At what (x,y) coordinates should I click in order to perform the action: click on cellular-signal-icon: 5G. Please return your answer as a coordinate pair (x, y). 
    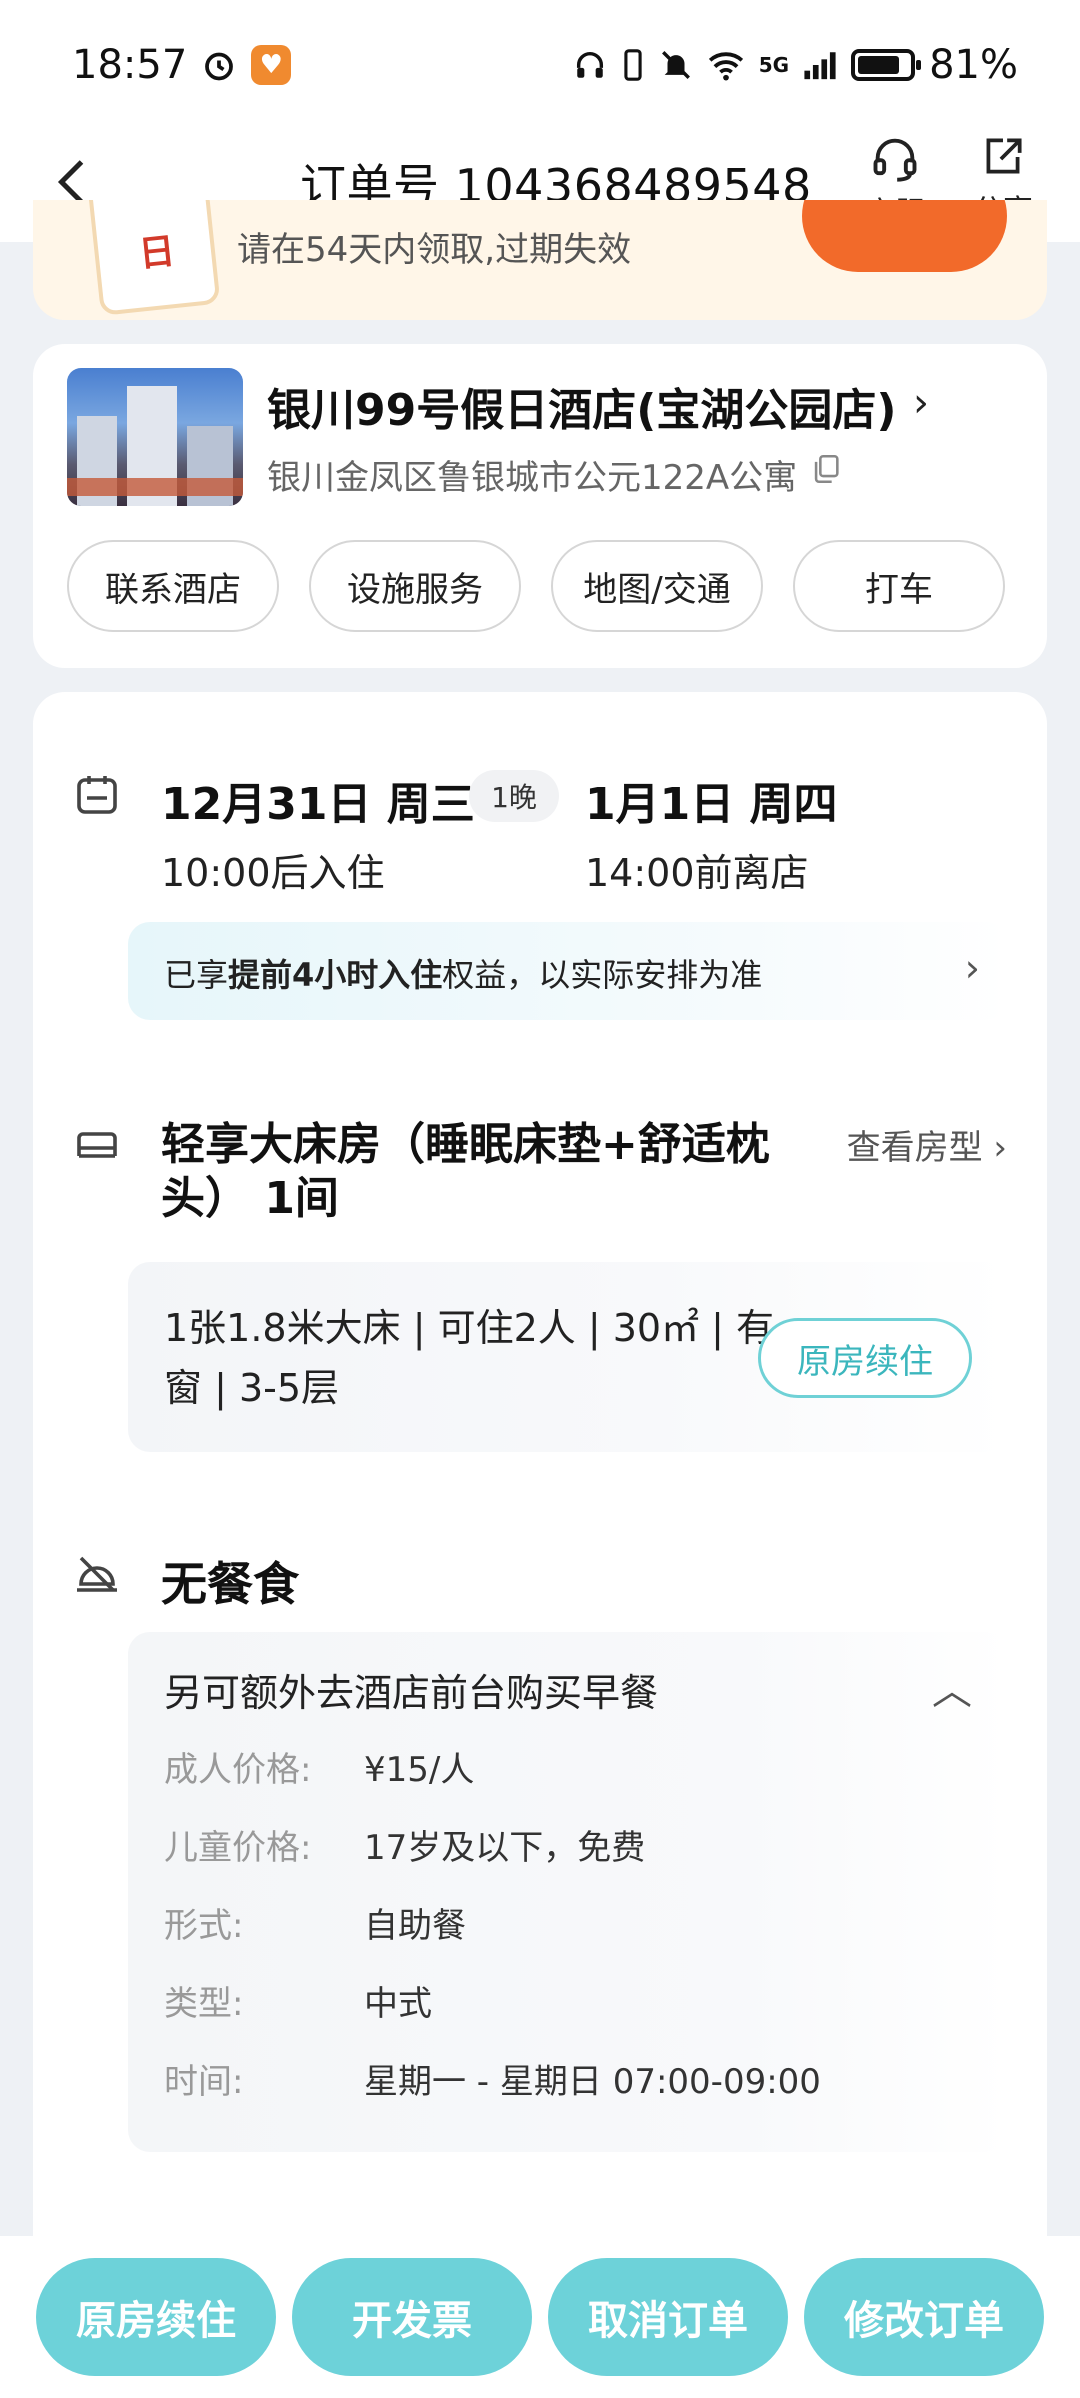
    Looking at the image, I should click on (774, 65).